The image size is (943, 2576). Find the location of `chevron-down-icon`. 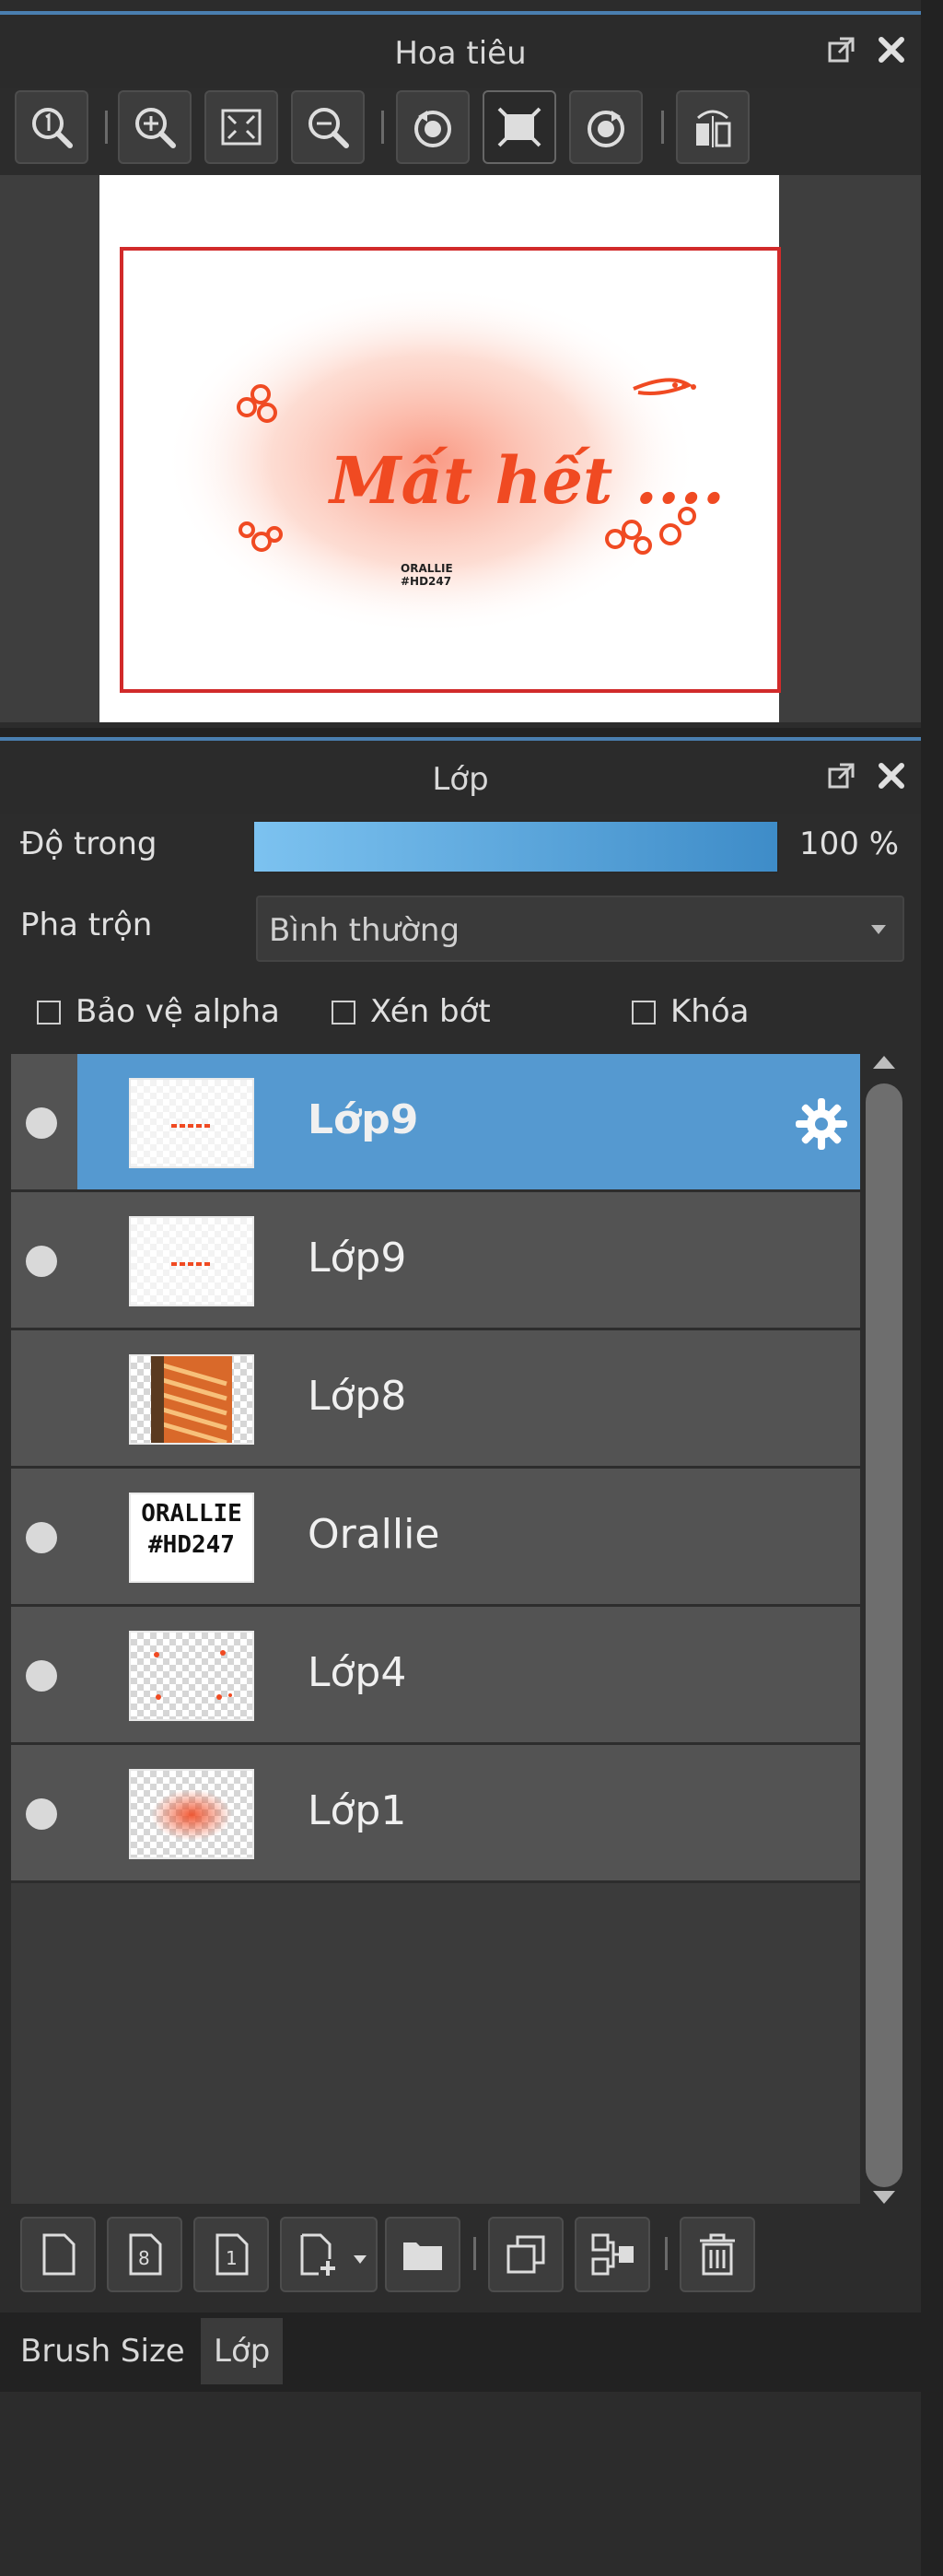

chevron-down-icon is located at coordinates (879, 929).